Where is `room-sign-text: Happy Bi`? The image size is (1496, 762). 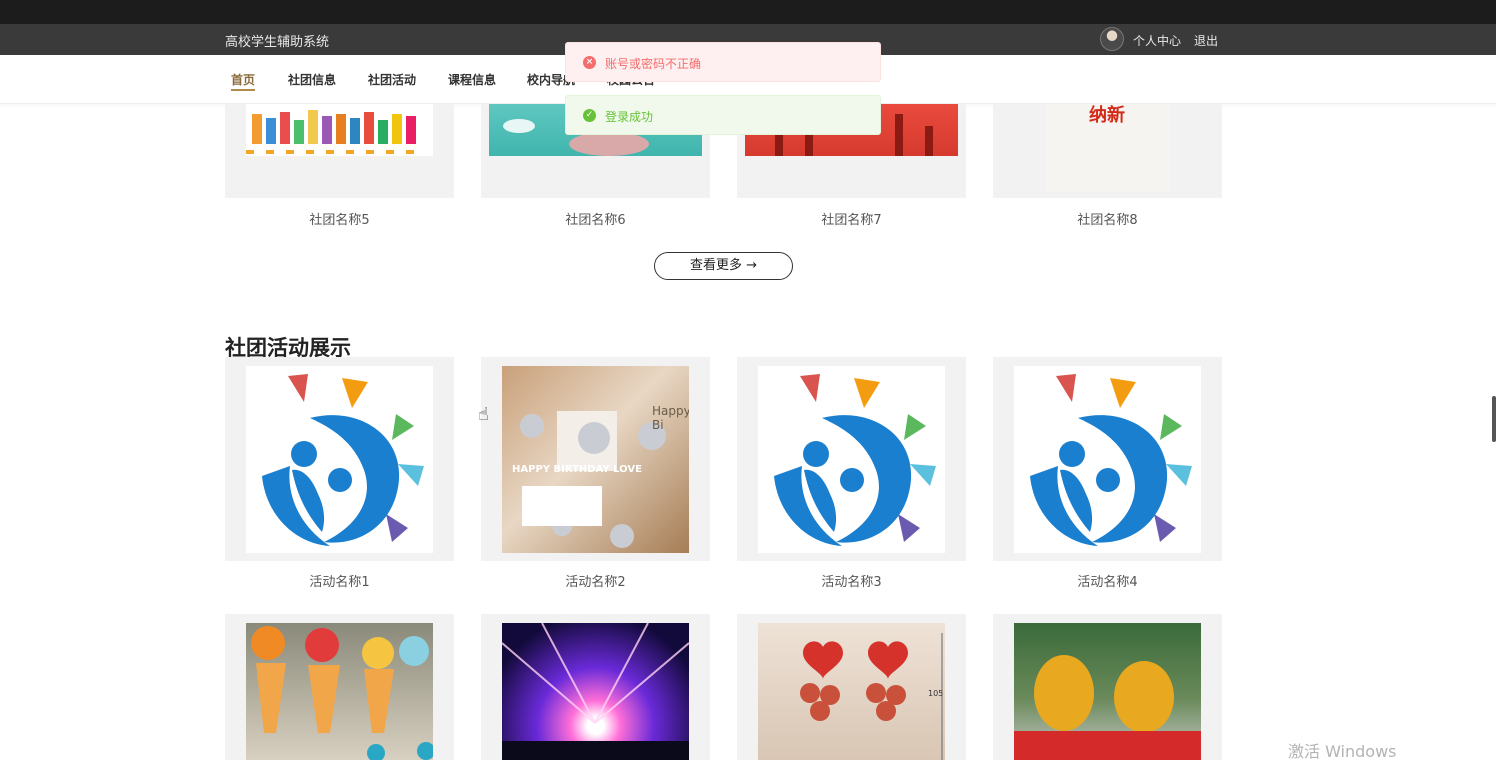 room-sign-text: Happy Bi is located at coordinates (670, 418).